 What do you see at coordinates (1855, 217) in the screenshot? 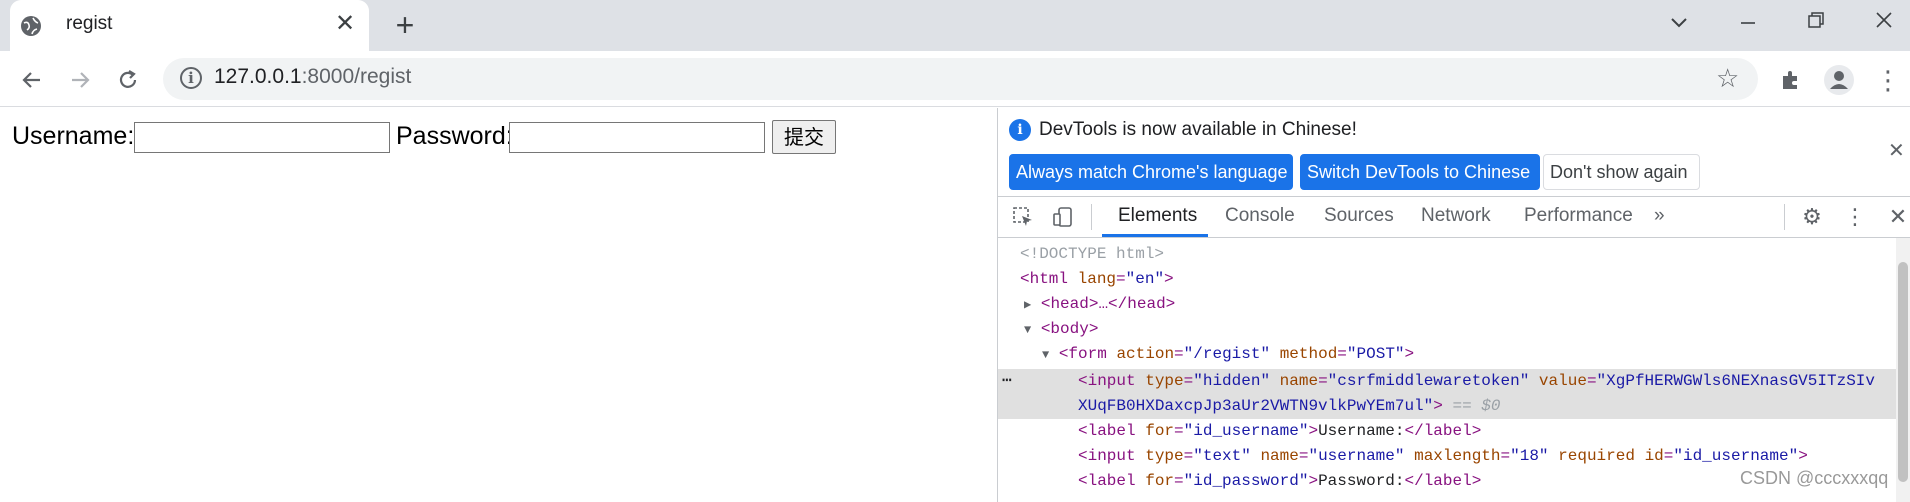
I see `kebab-menu-icon: ⋮` at bounding box center [1855, 217].